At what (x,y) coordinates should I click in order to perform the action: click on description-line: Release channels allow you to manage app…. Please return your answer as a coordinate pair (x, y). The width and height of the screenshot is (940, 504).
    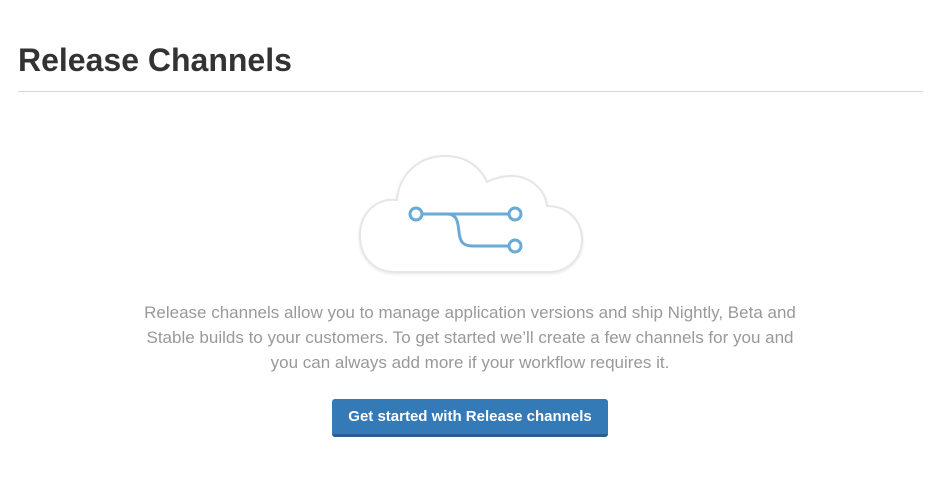
    Looking at the image, I should click on (470, 312).